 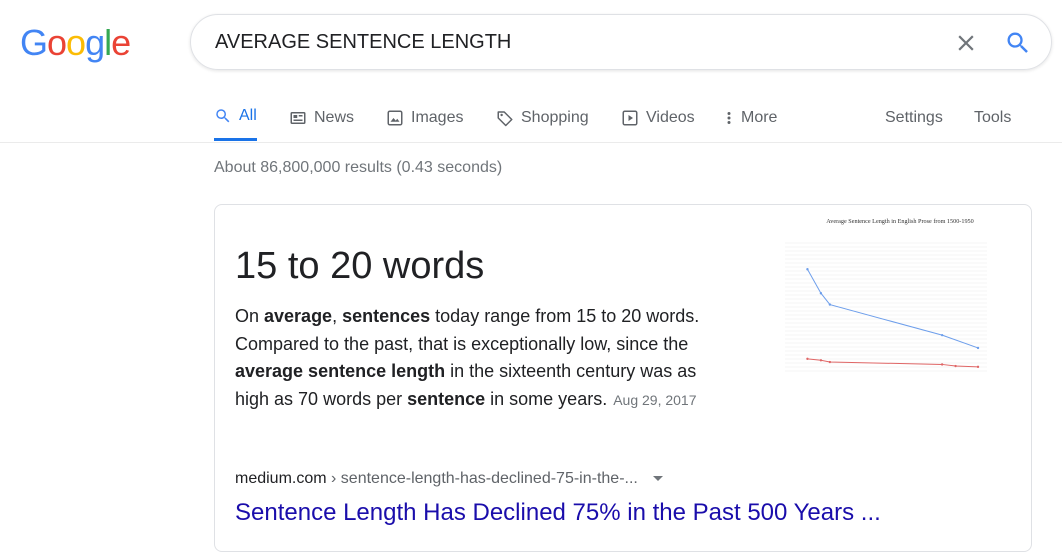 I want to click on tab-label: Videos, so click(x=670, y=117).